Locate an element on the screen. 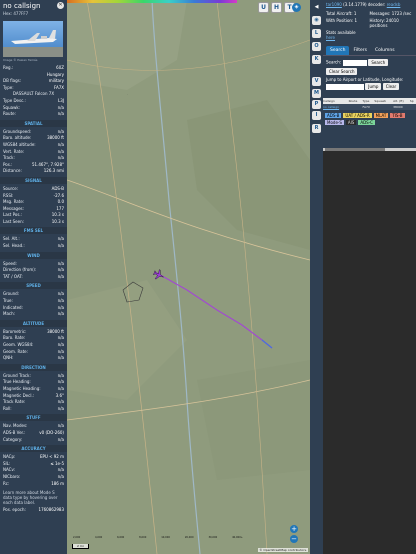 This screenshot has width=416, height=554. jump-input is located at coordinates (345, 86).